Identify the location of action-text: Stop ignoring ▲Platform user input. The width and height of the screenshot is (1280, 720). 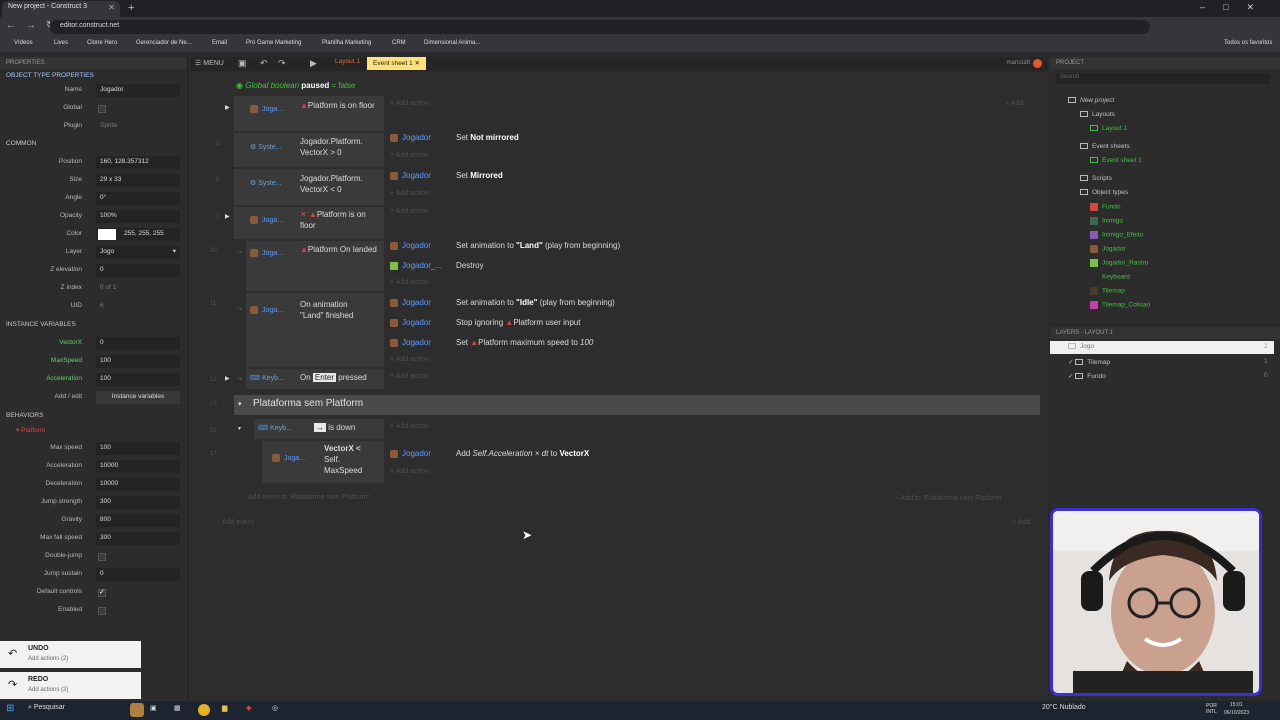
(518, 322).